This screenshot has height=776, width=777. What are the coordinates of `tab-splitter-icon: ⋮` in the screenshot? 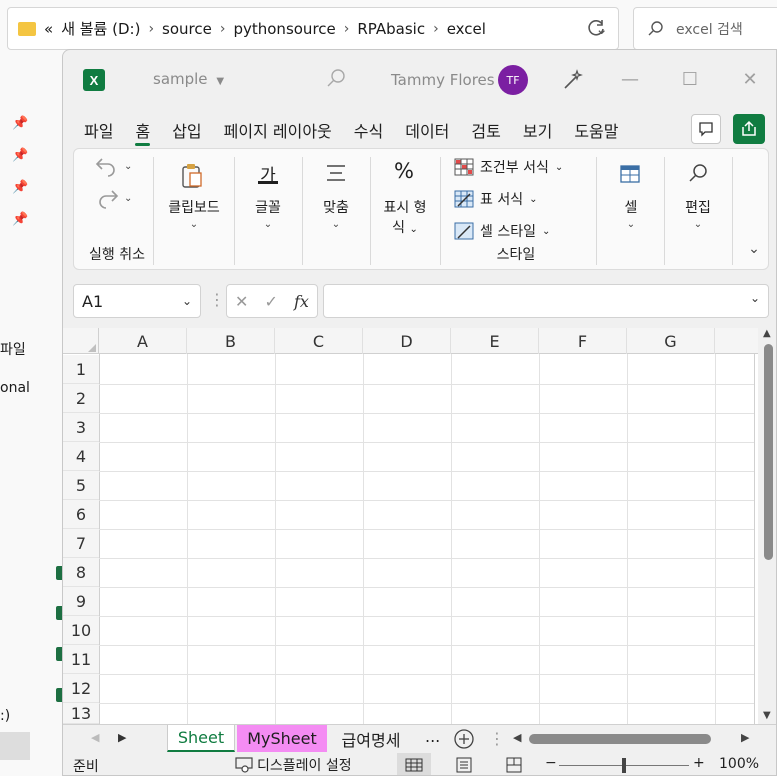 It's located at (497, 738).